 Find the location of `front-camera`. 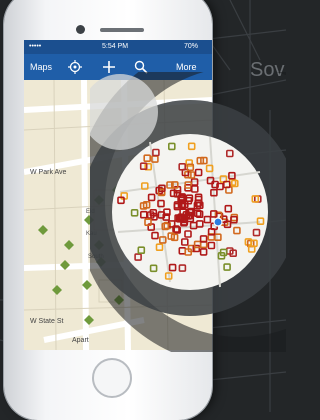

front-camera is located at coordinates (80, 29).